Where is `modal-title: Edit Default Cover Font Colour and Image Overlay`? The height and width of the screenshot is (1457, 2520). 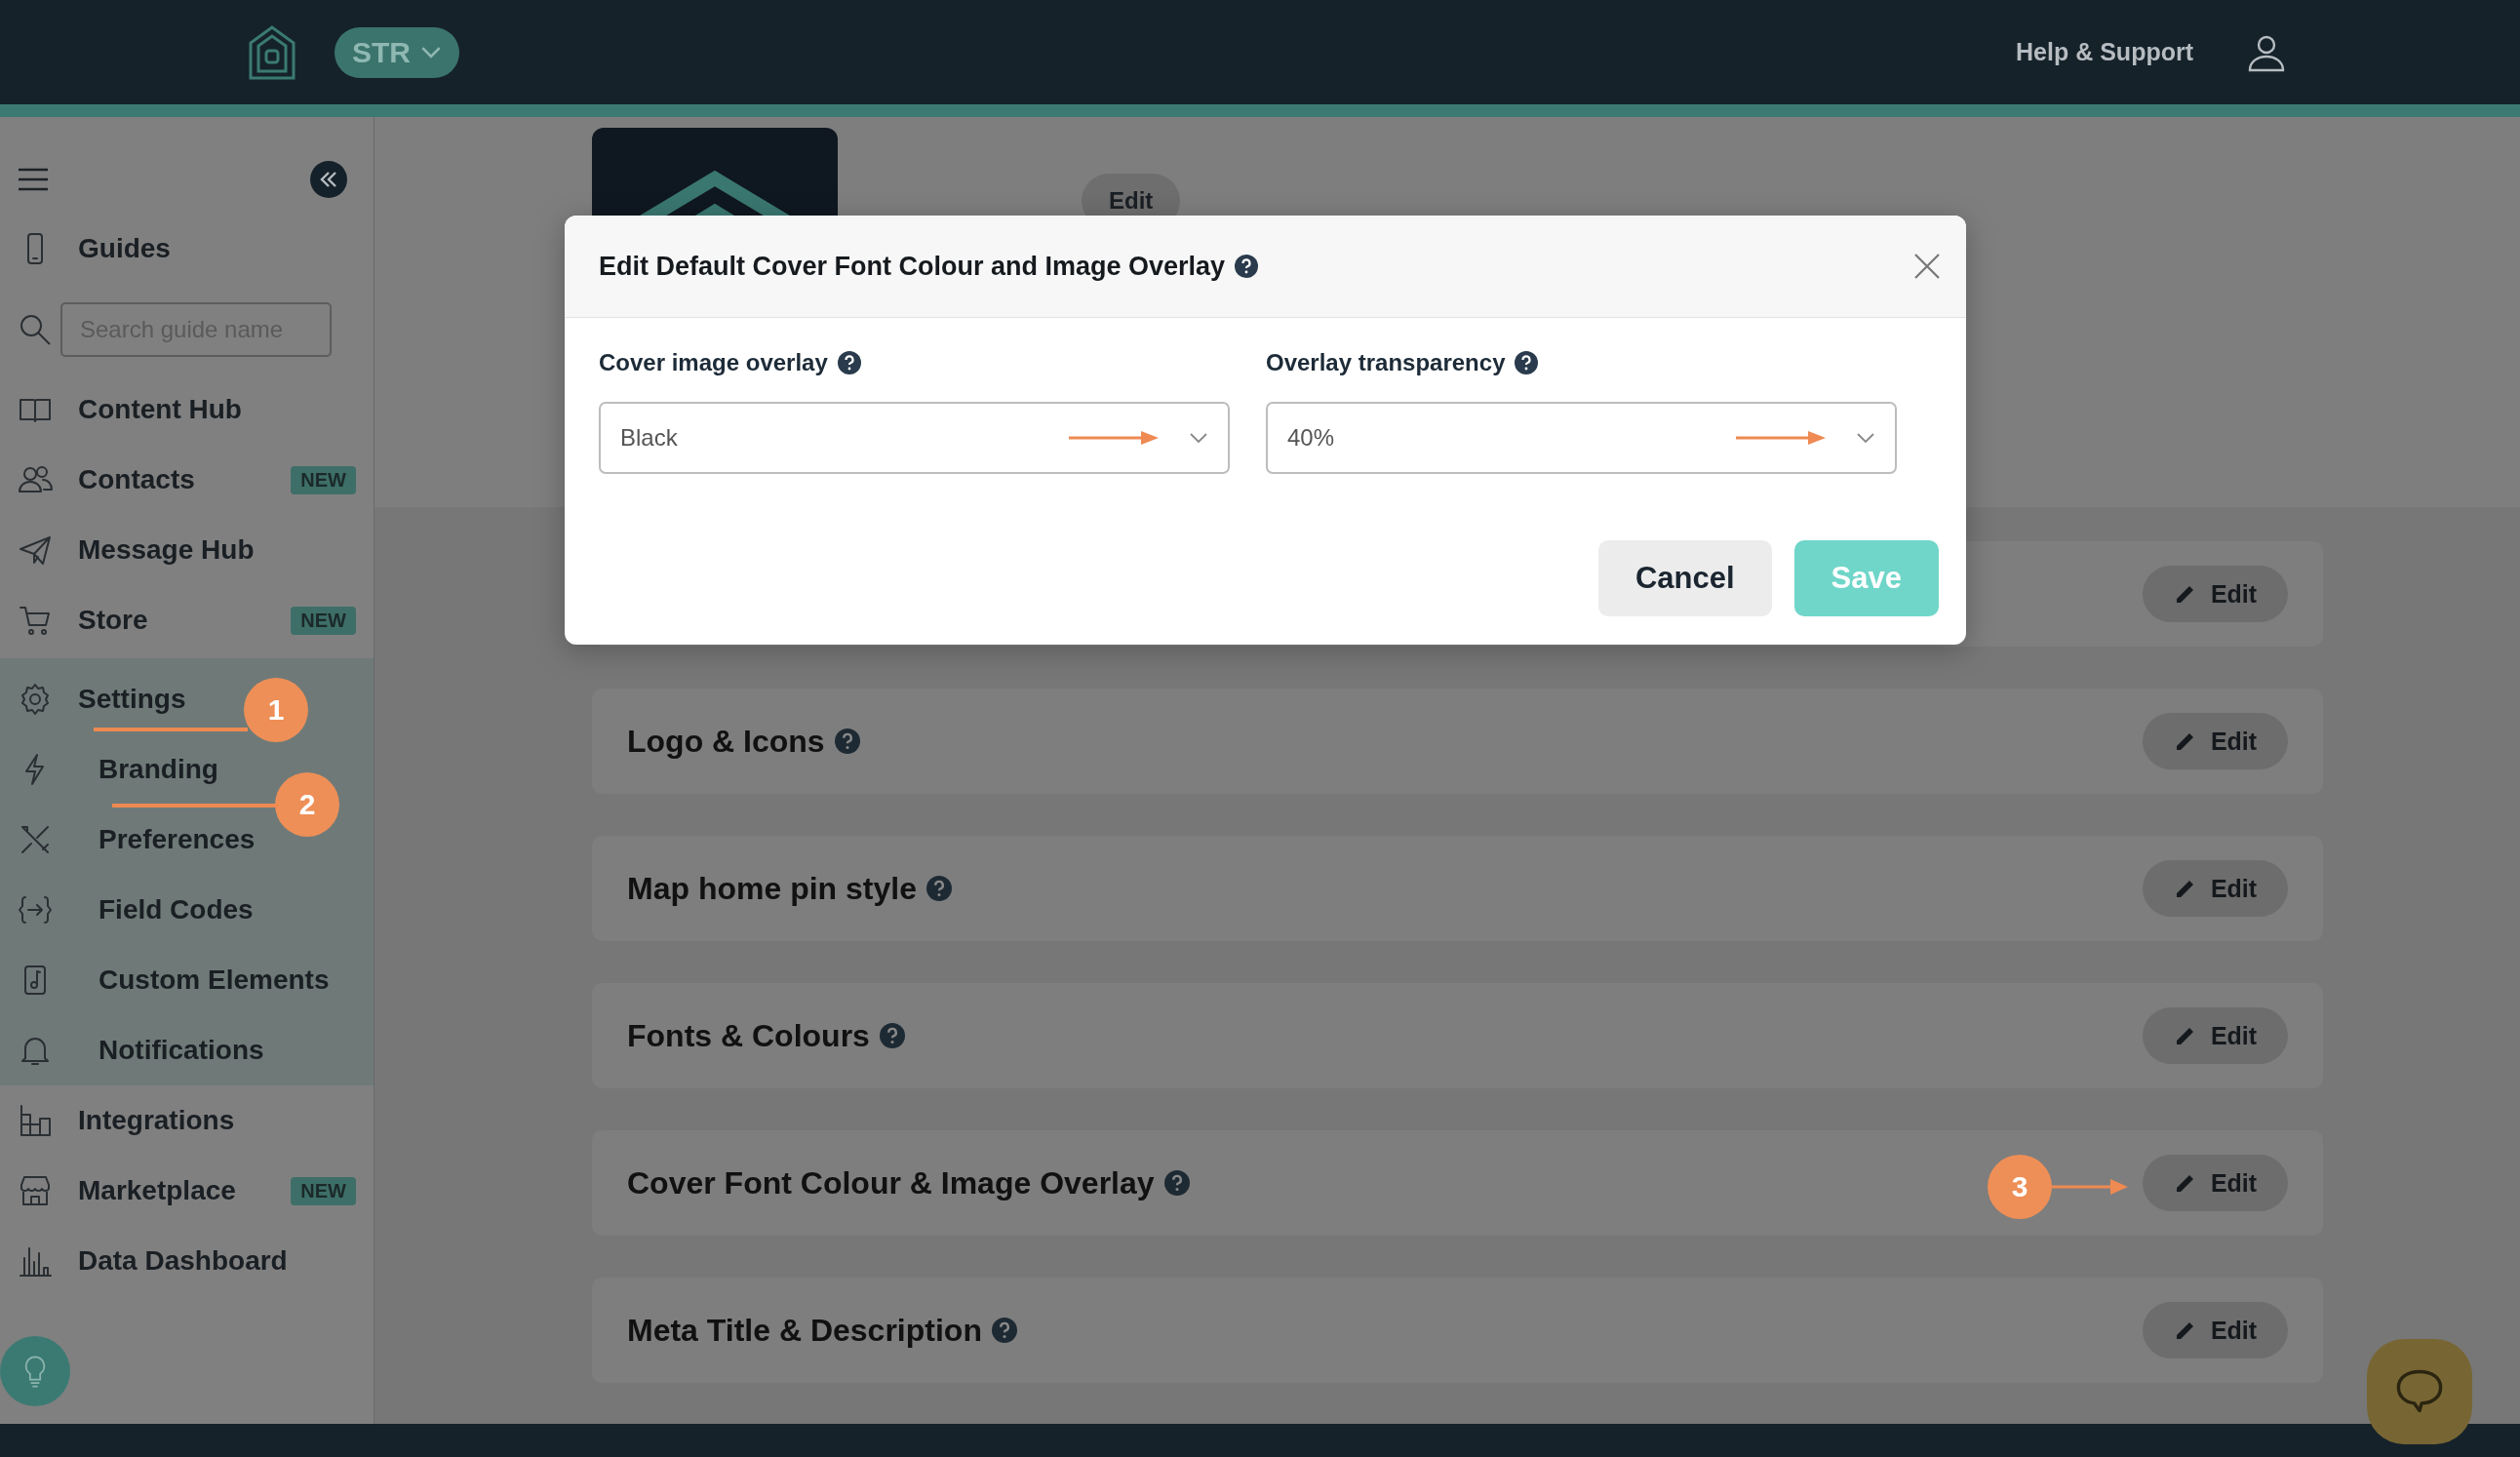
modal-title: Edit Default Cover Font Colour and Image Overlay is located at coordinates (912, 266).